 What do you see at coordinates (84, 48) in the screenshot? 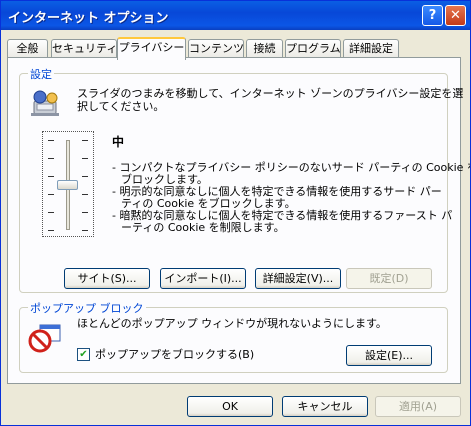
I see `tab-security: セキュリティ` at bounding box center [84, 48].